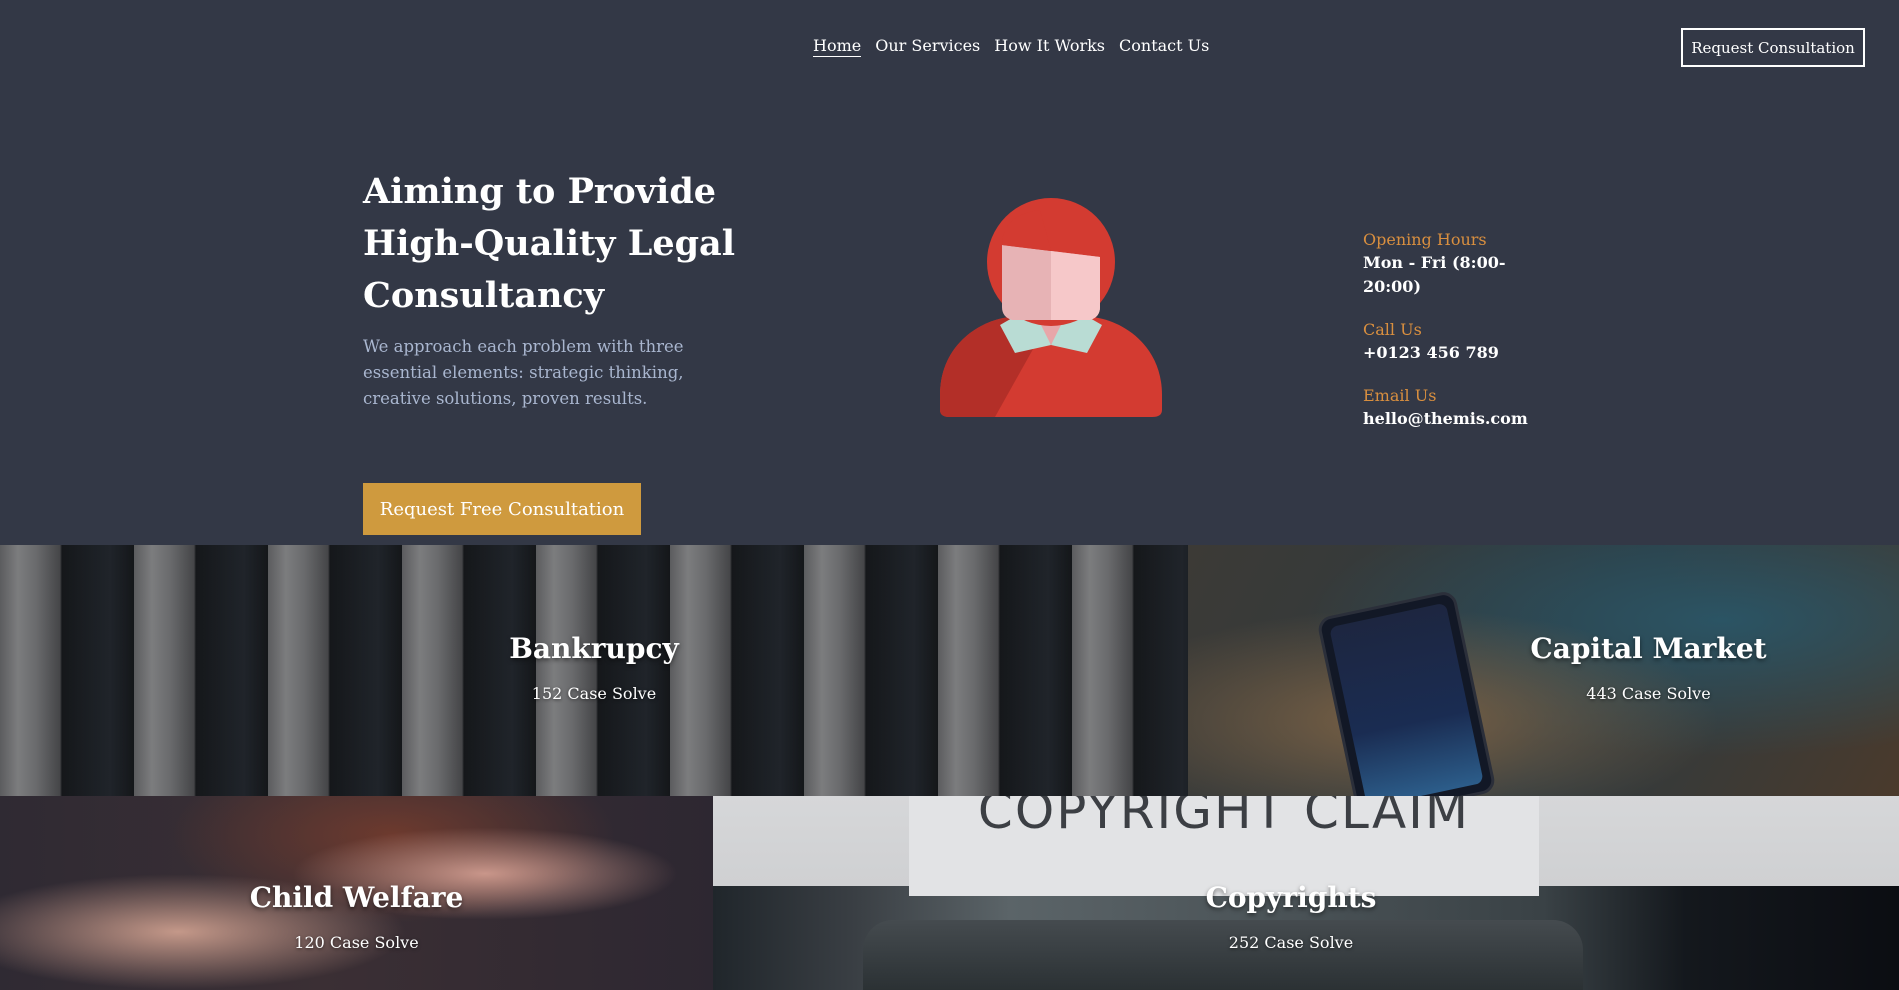 Image resolution: width=1899 pixels, height=990 pixels. I want to click on service-title: Bankrupcy, so click(594, 648).